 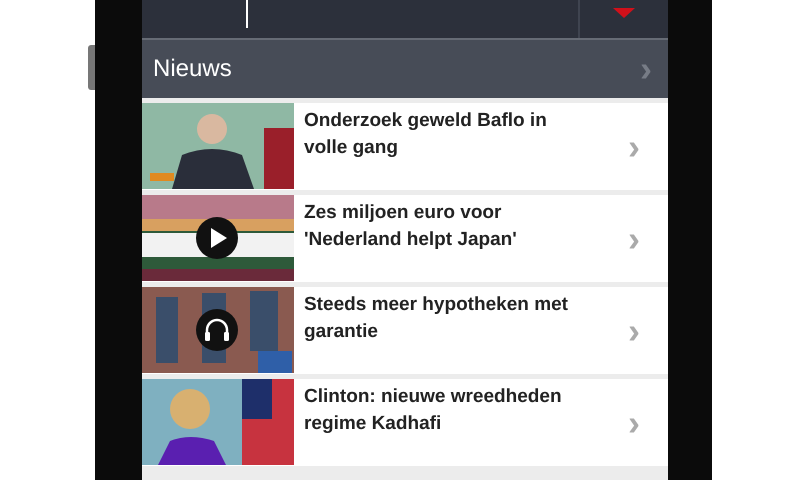 I want to click on play-icon, so click(x=217, y=238).